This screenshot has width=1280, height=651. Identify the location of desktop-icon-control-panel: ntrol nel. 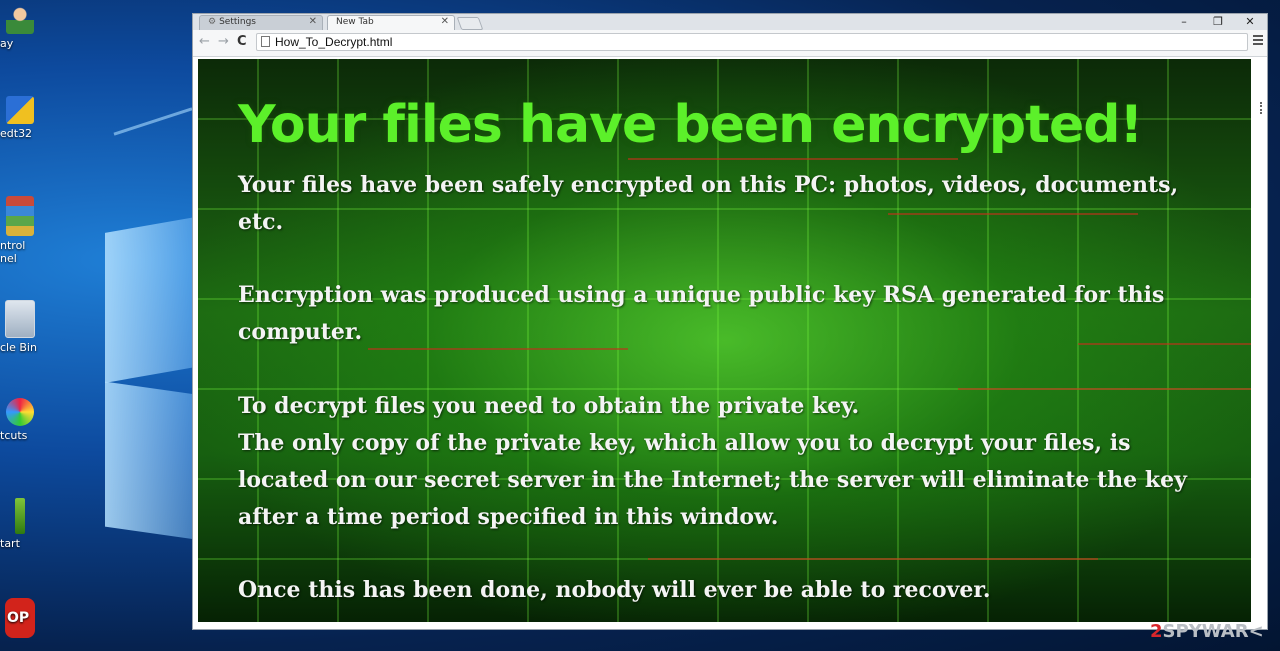
(20, 230).